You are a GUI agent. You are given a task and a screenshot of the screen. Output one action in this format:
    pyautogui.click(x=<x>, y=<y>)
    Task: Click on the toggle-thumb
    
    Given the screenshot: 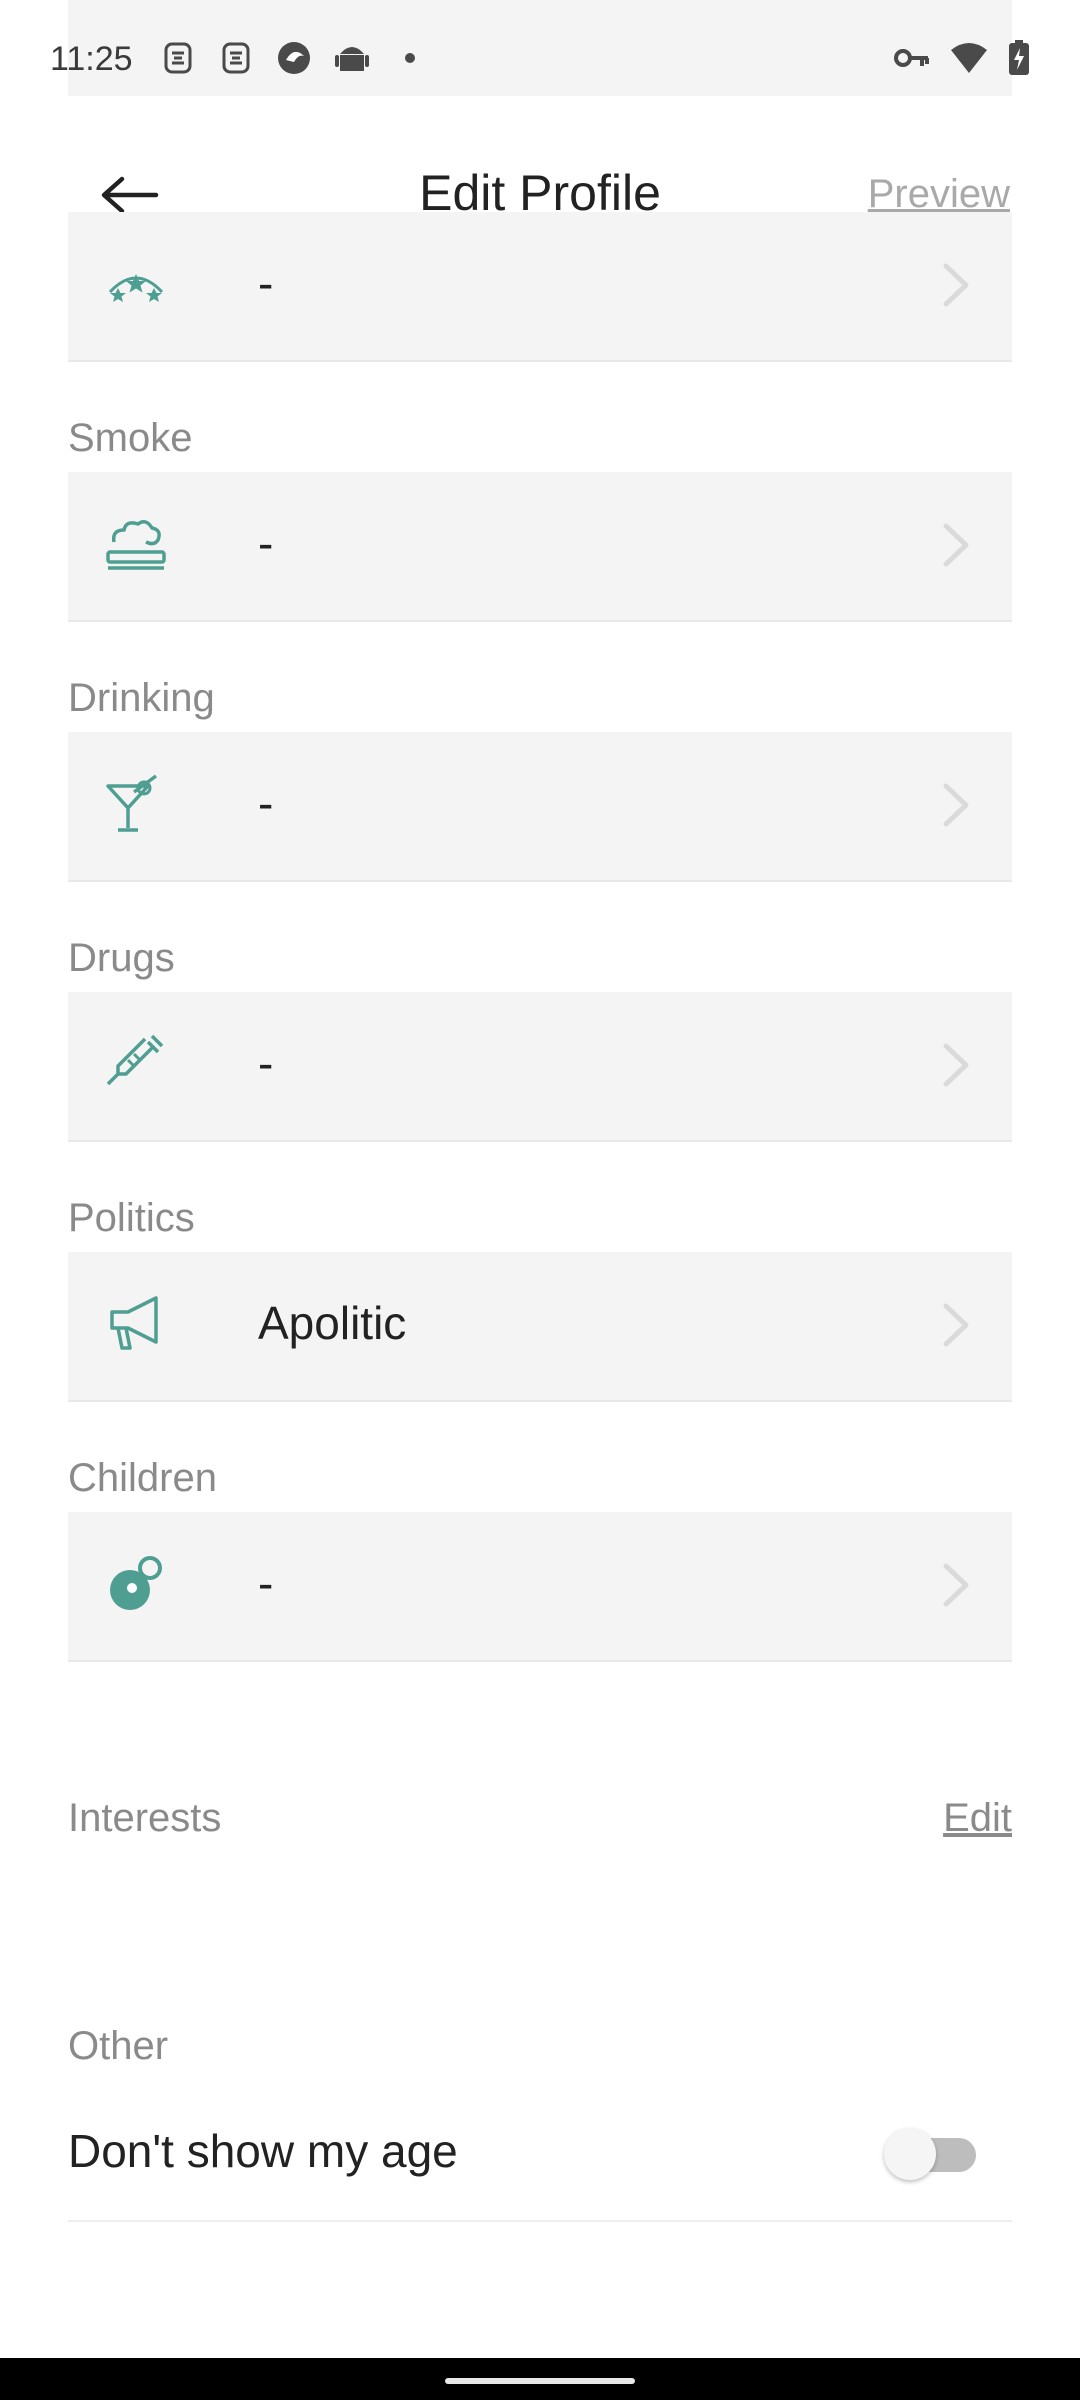 What is the action you would take?
    pyautogui.click(x=910, y=2154)
    